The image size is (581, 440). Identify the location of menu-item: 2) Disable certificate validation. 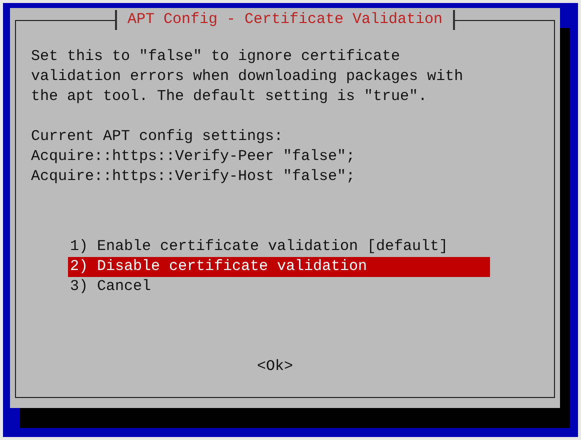
(279, 267).